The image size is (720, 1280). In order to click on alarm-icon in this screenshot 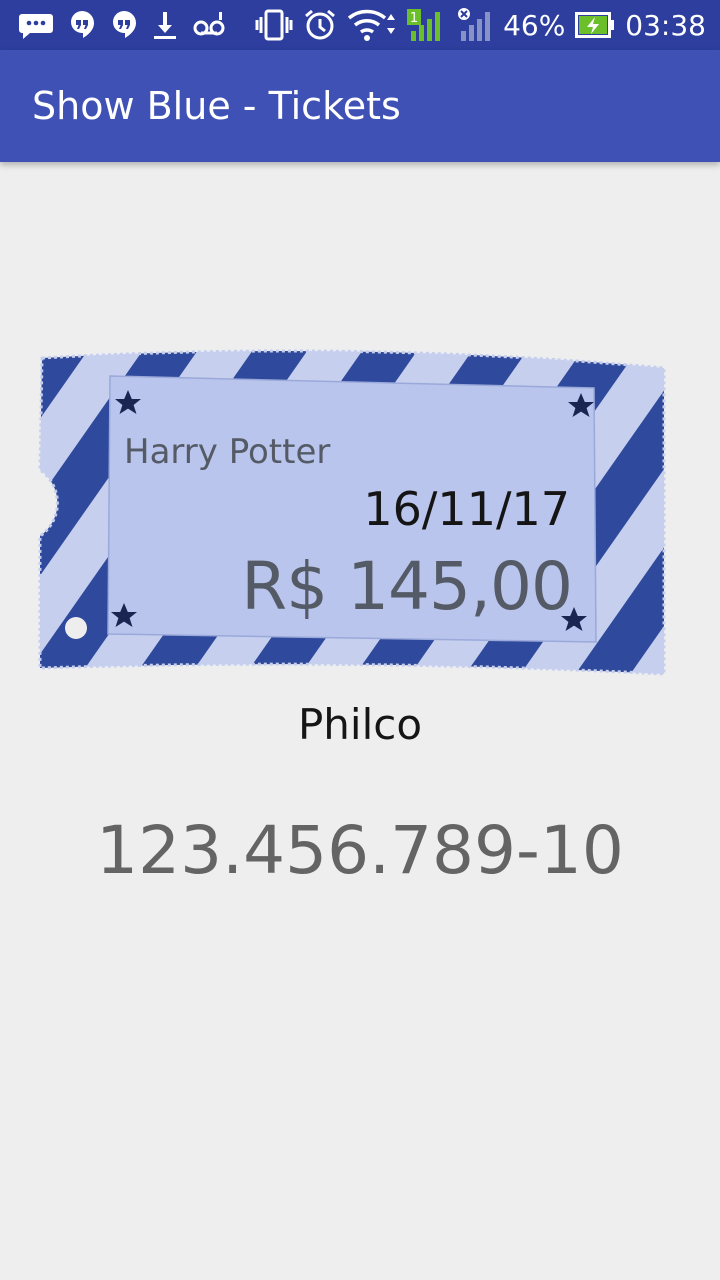, I will do `click(320, 25)`.